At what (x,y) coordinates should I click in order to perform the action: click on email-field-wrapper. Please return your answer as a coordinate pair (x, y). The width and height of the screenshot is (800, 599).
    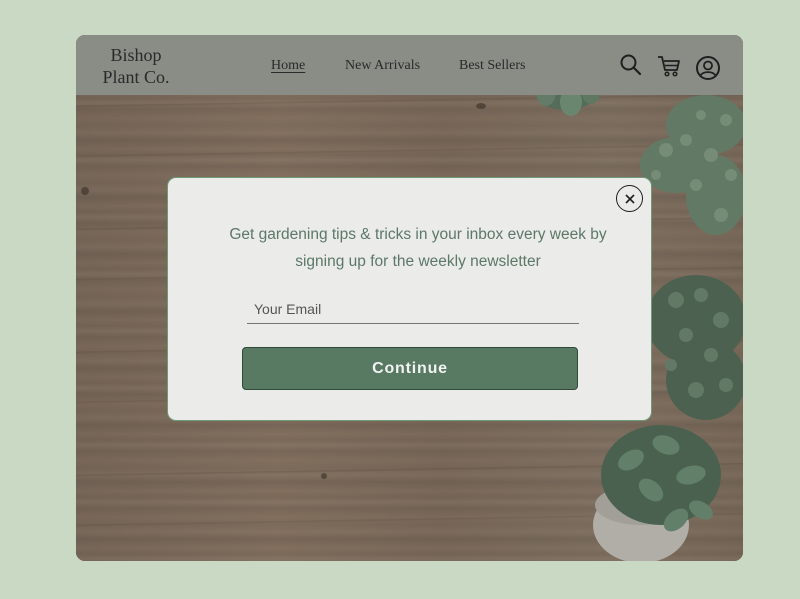
    Looking at the image, I should click on (413, 309).